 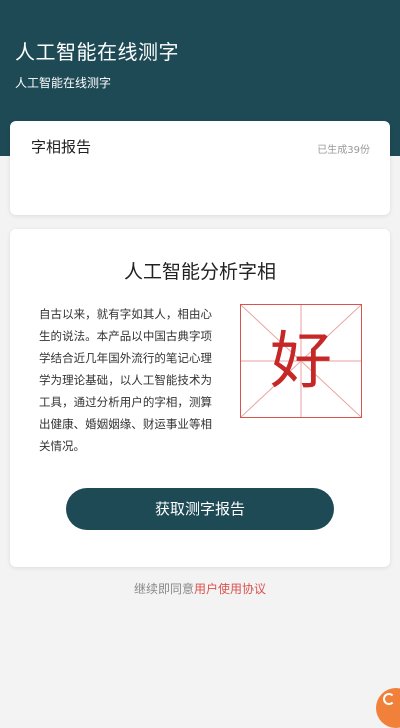 I want to click on agreement-note: 继续即同意用户使用协议, so click(x=200, y=588).